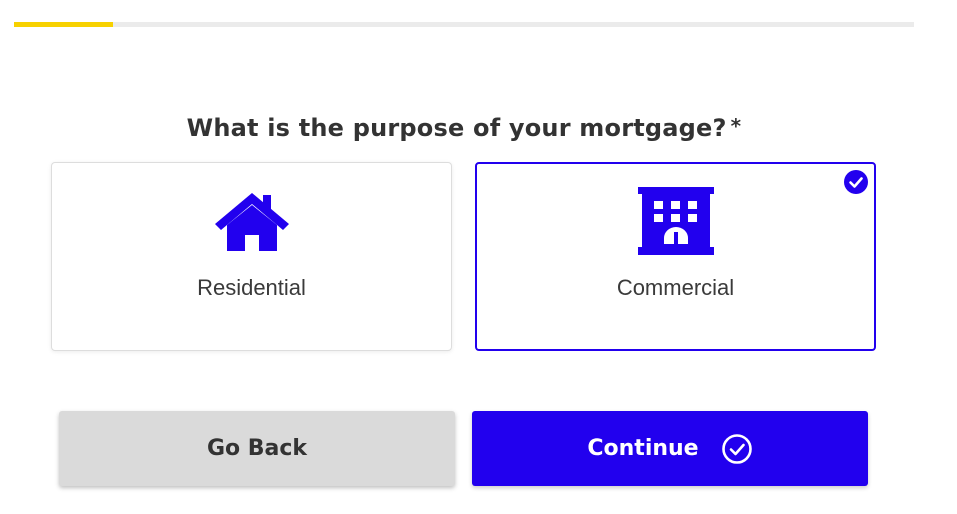 This screenshot has width=957, height=514. What do you see at coordinates (736, 126) in the screenshot?
I see `required-marker: *` at bounding box center [736, 126].